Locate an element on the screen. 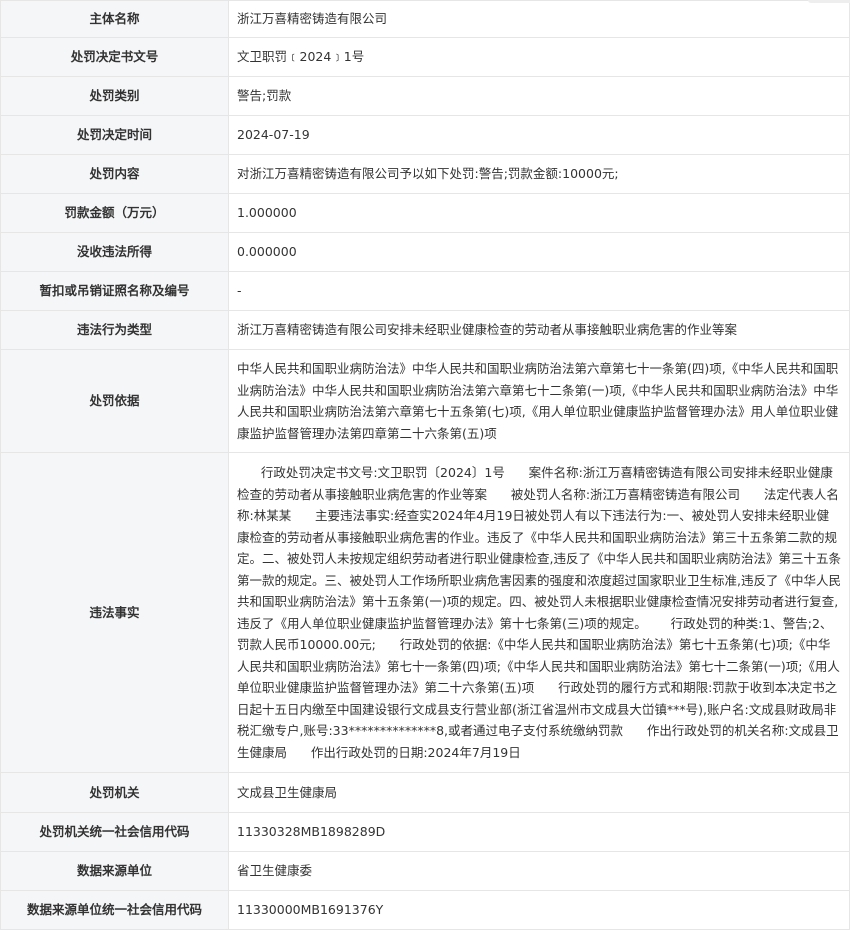 This screenshot has width=850, height=930. row-label: 数据来源单位统一社会信用代码 is located at coordinates (114, 910).